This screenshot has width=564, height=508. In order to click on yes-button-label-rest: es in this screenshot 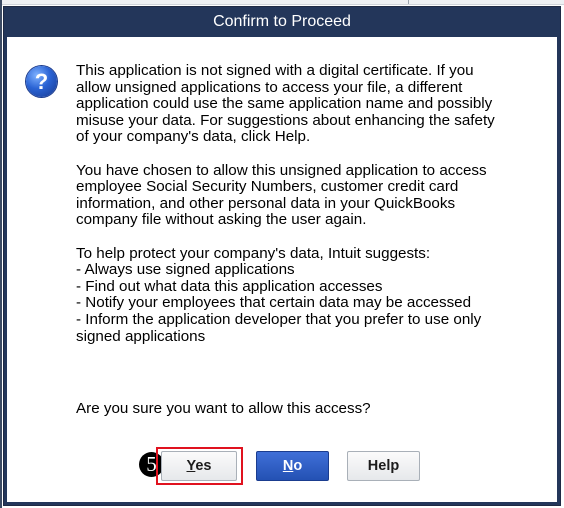, I will do `click(203, 466)`.